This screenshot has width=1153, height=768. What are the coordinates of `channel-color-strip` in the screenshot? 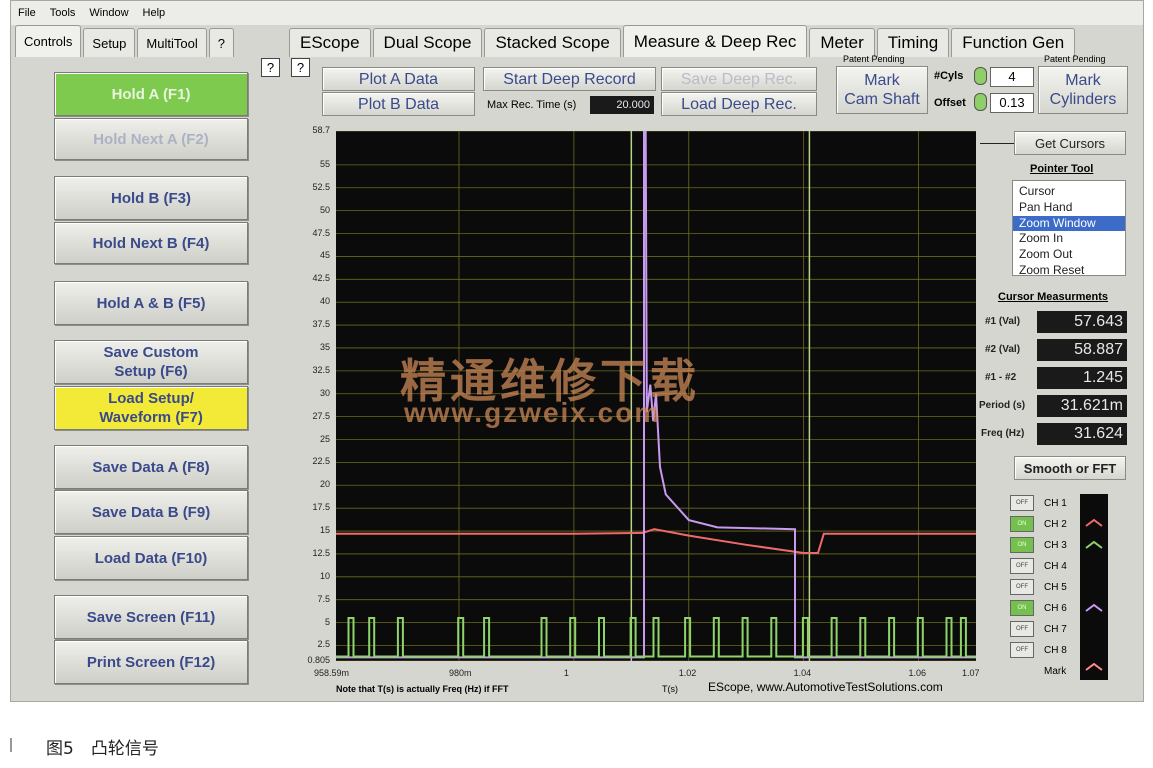 It's located at (1094, 587).